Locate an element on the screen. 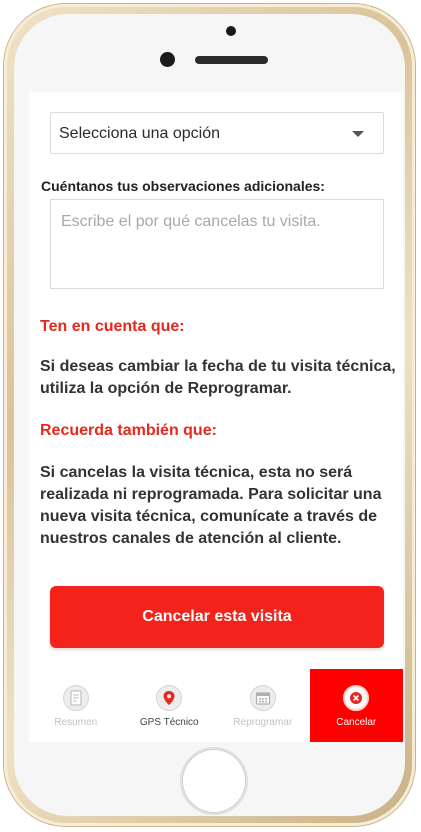 This screenshot has height=832, width=421. reason-select: Selecciona una opción is located at coordinates (217, 133).